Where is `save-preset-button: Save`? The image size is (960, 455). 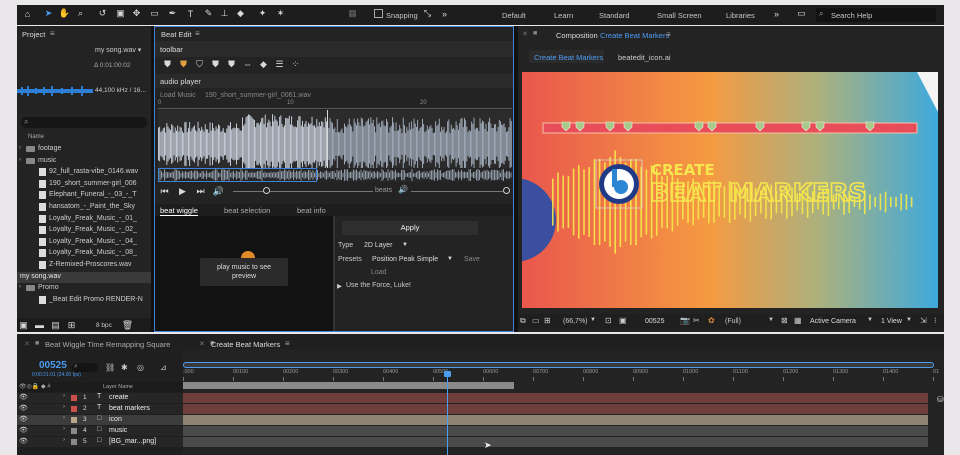
save-preset-button: Save is located at coordinates (472, 259).